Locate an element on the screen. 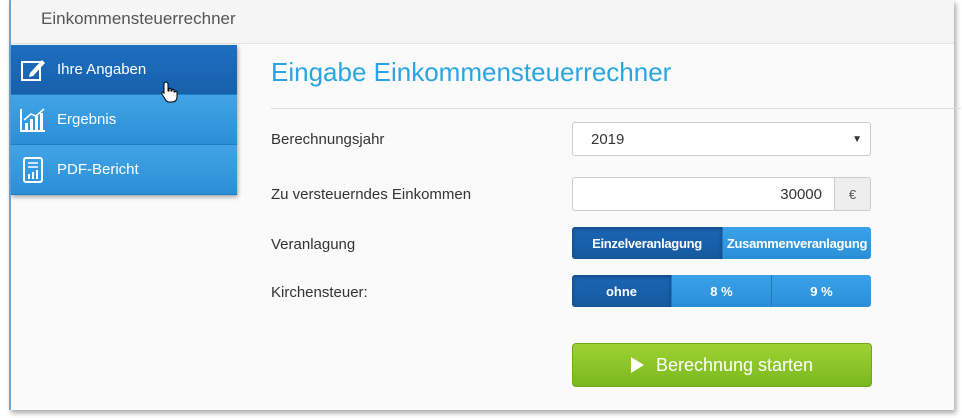 The height and width of the screenshot is (418, 962). church-tax-8-button: 8 % is located at coordinates (721, 291).